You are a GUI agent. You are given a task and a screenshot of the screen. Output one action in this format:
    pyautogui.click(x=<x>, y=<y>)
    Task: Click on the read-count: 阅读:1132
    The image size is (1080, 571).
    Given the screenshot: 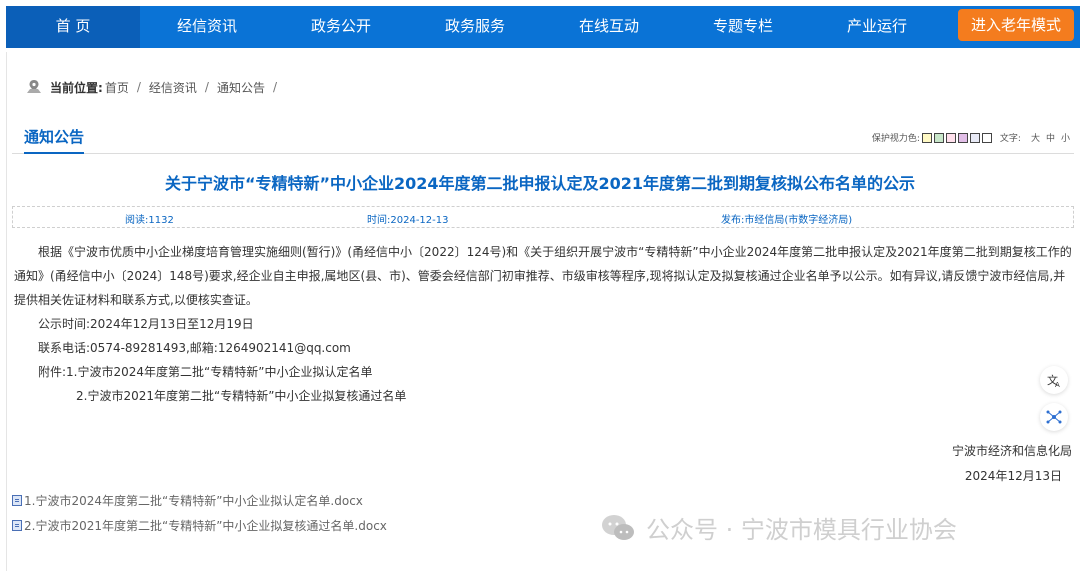 What is the action you would take?
    pyautogui.click(x=149, y=220)
    